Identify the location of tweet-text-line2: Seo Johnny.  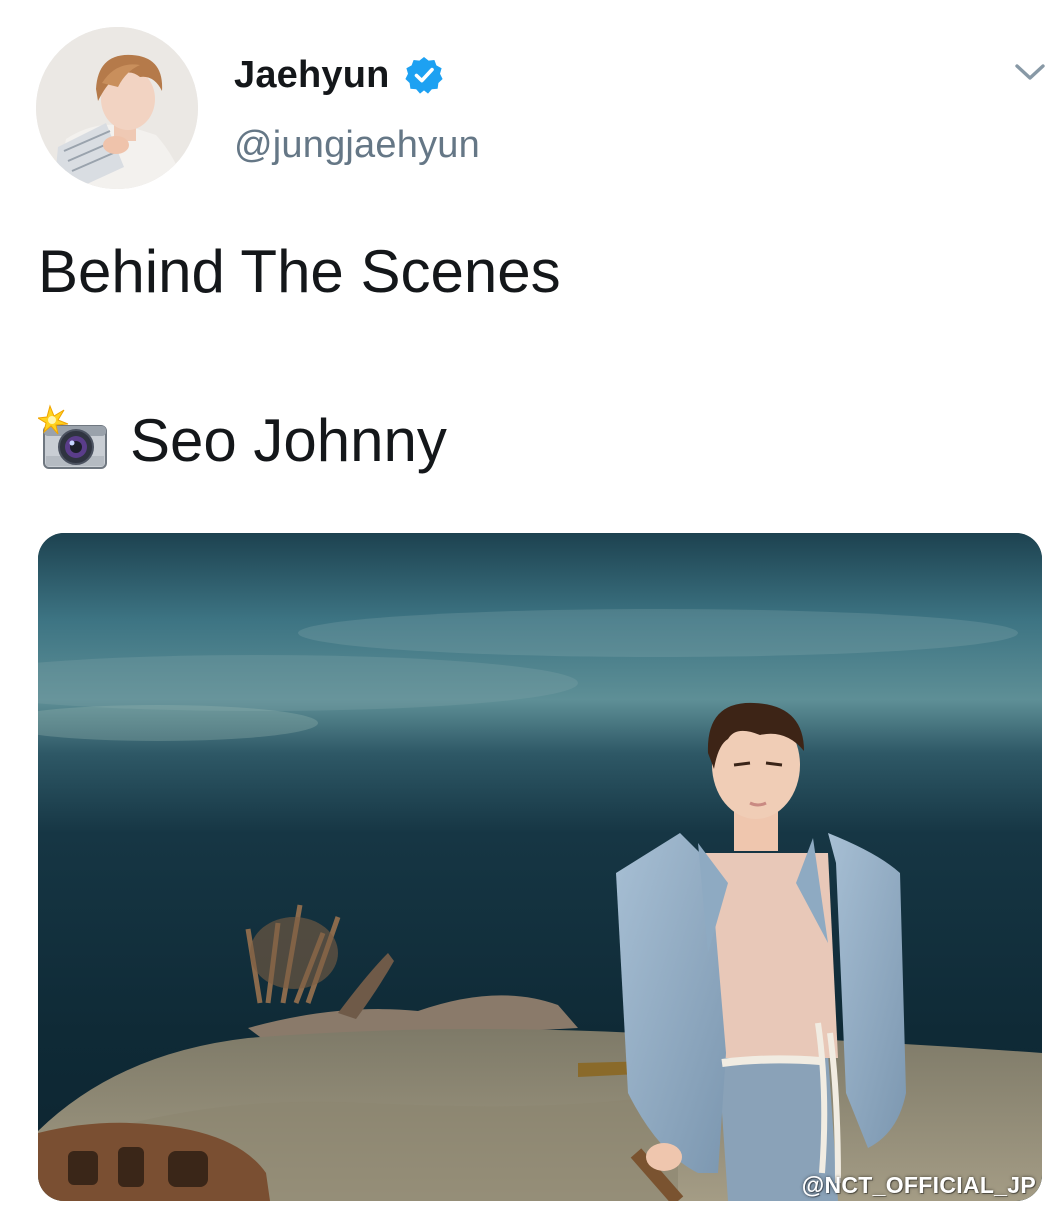
(241, 440).